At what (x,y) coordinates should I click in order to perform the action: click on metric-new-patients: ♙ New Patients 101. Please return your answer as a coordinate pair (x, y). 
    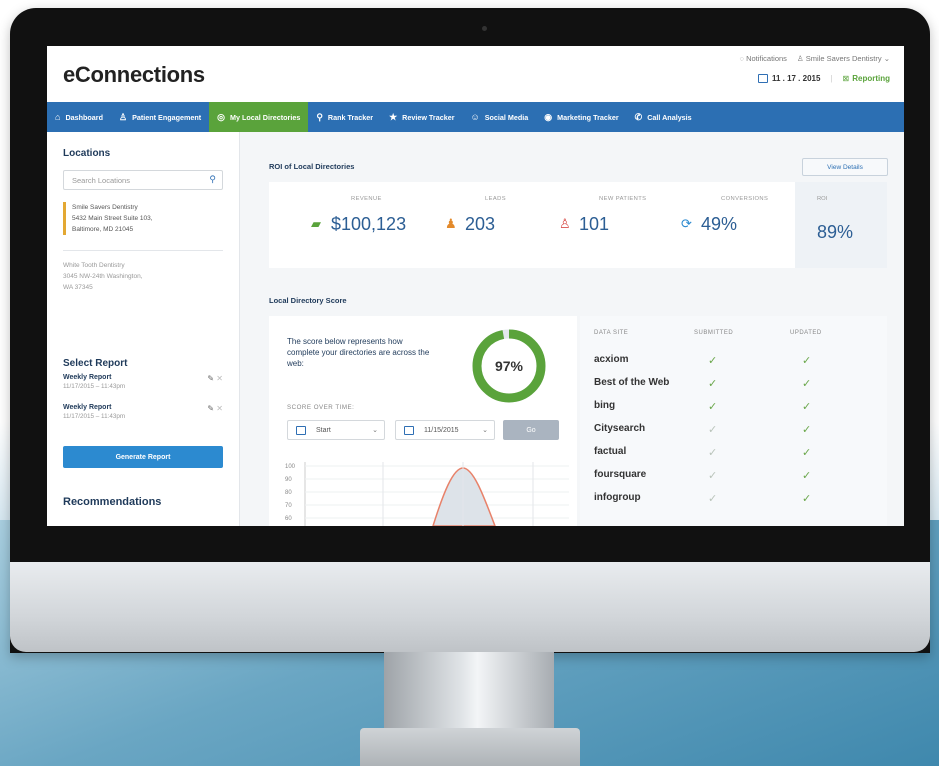
    Looking at the image, I should click on (603, 215).